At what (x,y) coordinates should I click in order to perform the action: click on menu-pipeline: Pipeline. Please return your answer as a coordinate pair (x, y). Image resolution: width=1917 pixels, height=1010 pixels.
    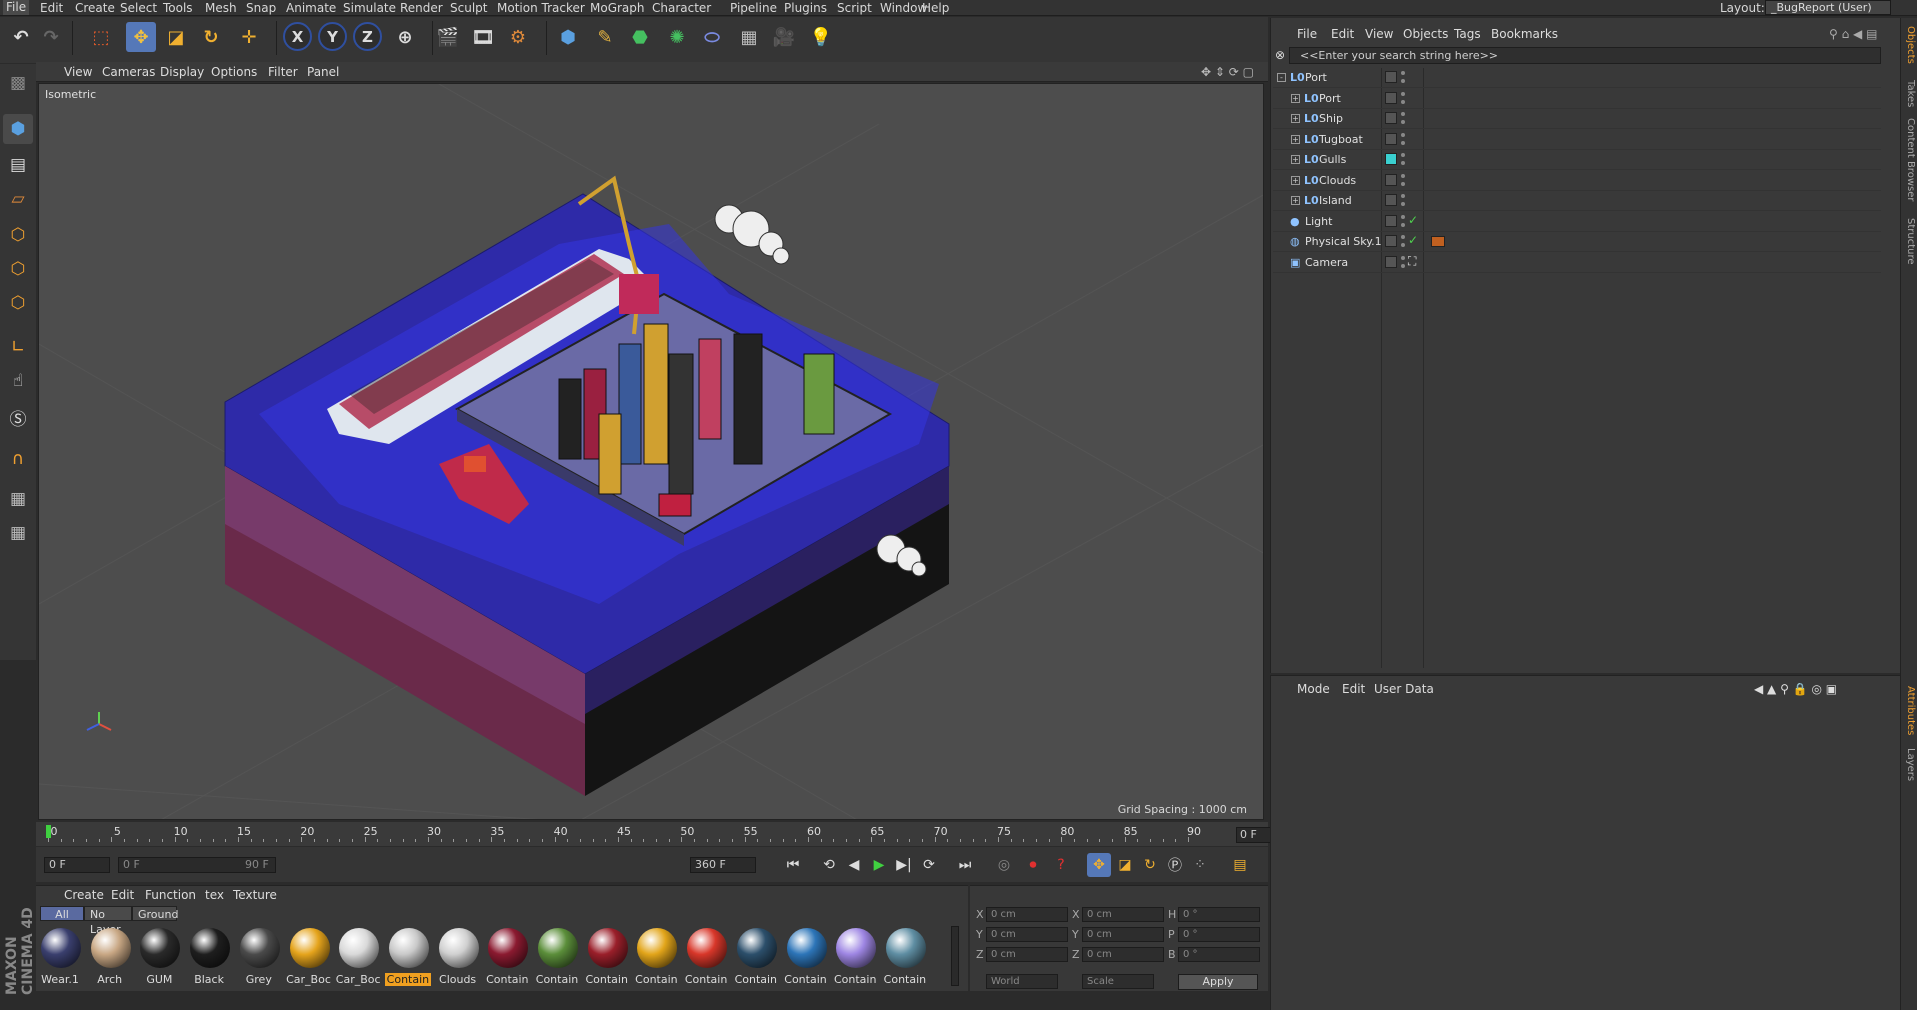
    Looking at the image, I should click on (753, 8).